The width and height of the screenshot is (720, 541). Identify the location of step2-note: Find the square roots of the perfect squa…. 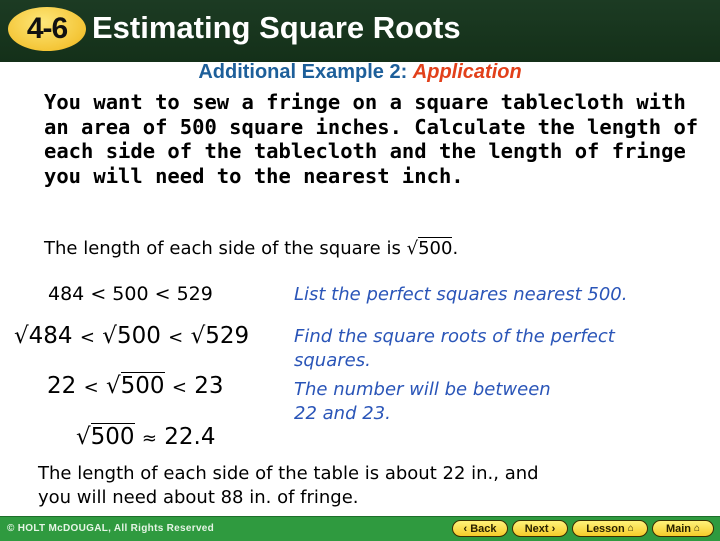
(454, 348).